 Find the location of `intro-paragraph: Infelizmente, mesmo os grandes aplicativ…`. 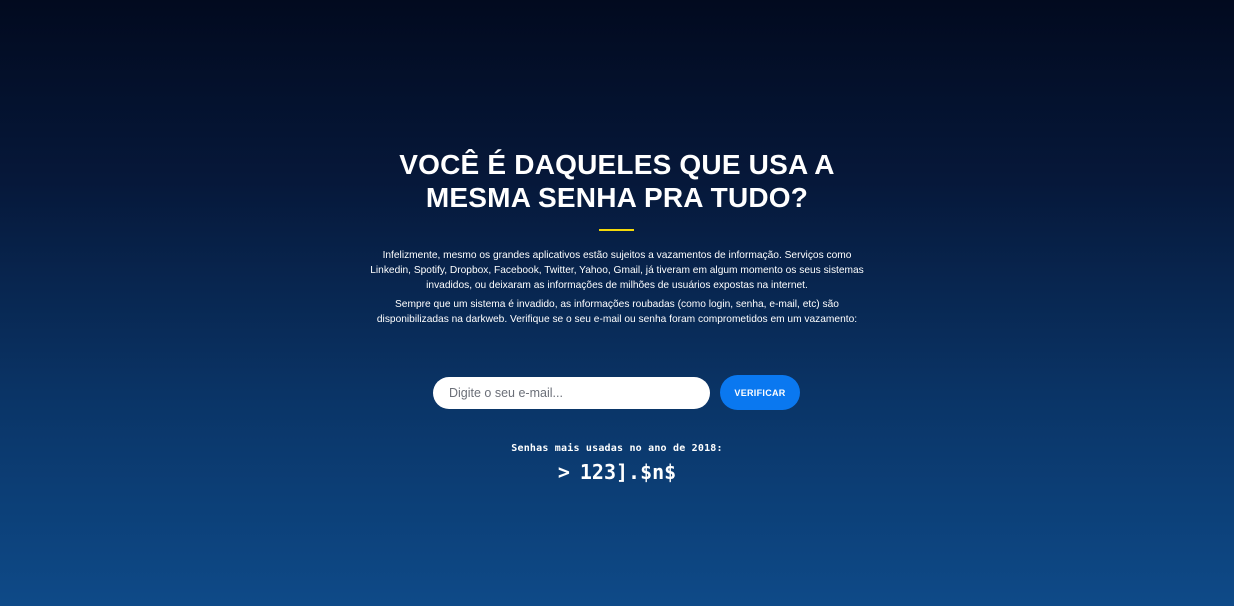

intro-paragraph: Infelizmente, mesmo os grandes aplicativ… is located at coordinates (617, 270).